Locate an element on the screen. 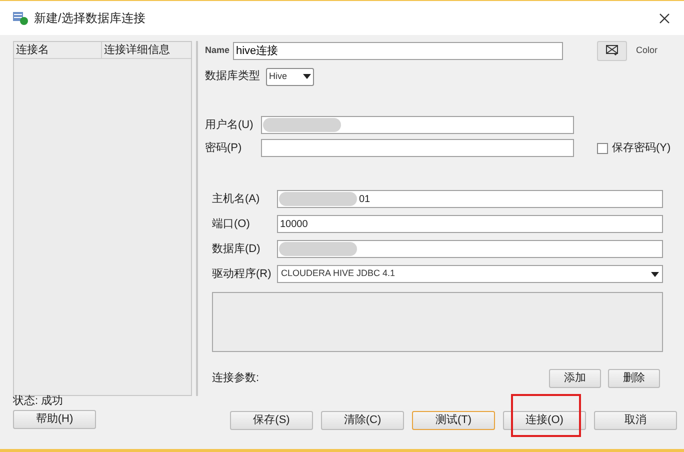 The width and height of the screenshot is (684, 452). column-header: 连接详细信息 is located at coordinates (146, 50).